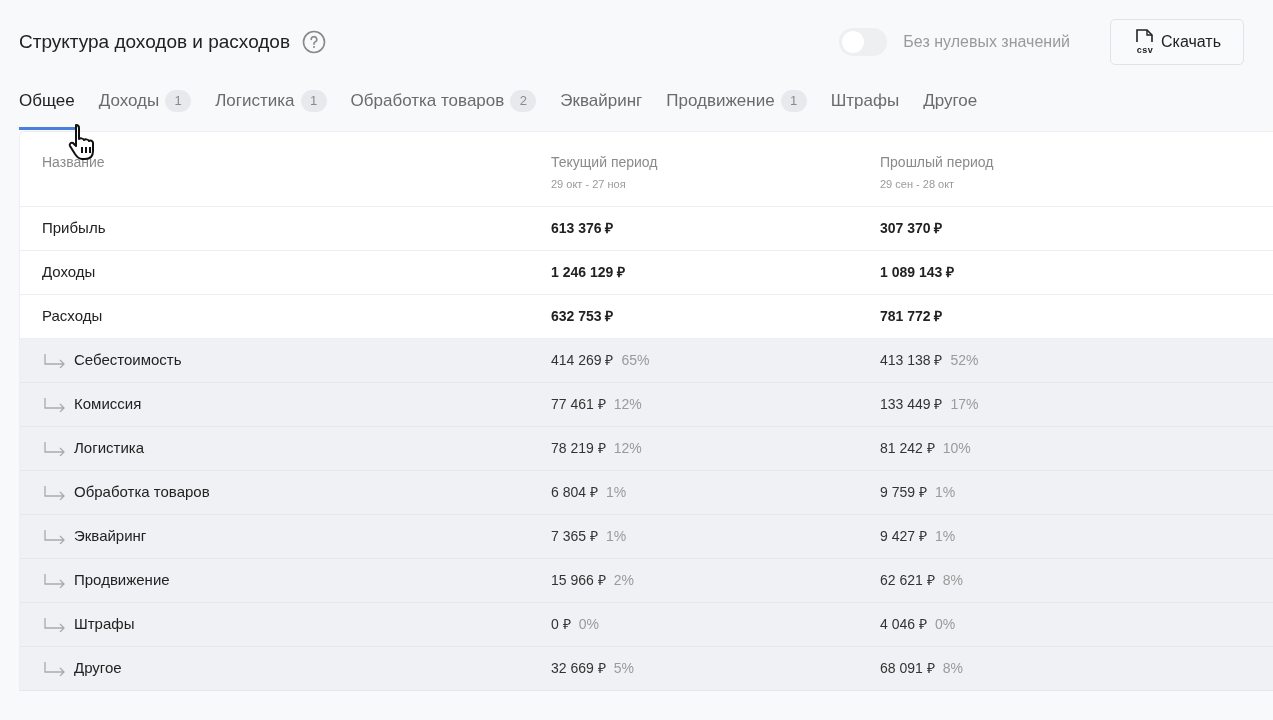  I want to click on share-percent: 5%, so click(623, 668).